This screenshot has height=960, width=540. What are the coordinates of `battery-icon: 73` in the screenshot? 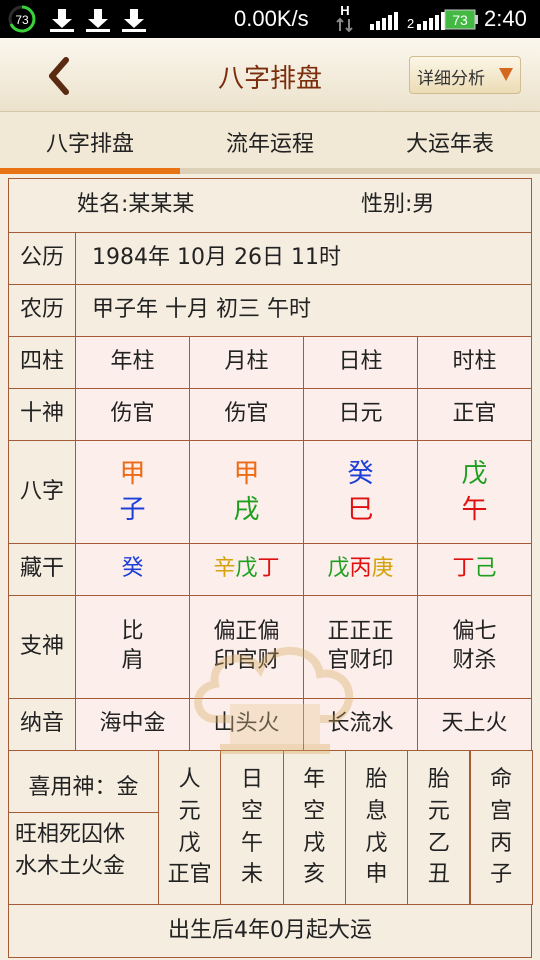 It's located at (461, 19).